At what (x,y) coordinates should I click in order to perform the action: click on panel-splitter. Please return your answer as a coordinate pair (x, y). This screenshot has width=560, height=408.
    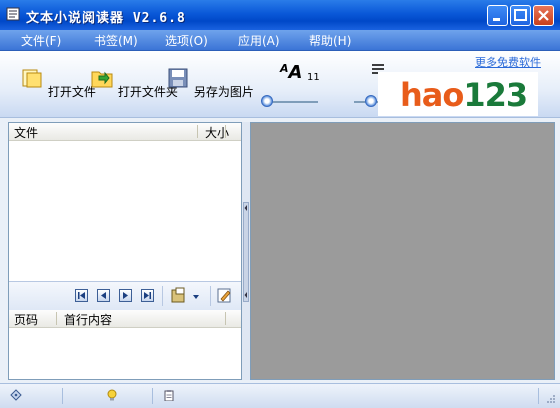
    Looking at the image, I should click on (246, 251).